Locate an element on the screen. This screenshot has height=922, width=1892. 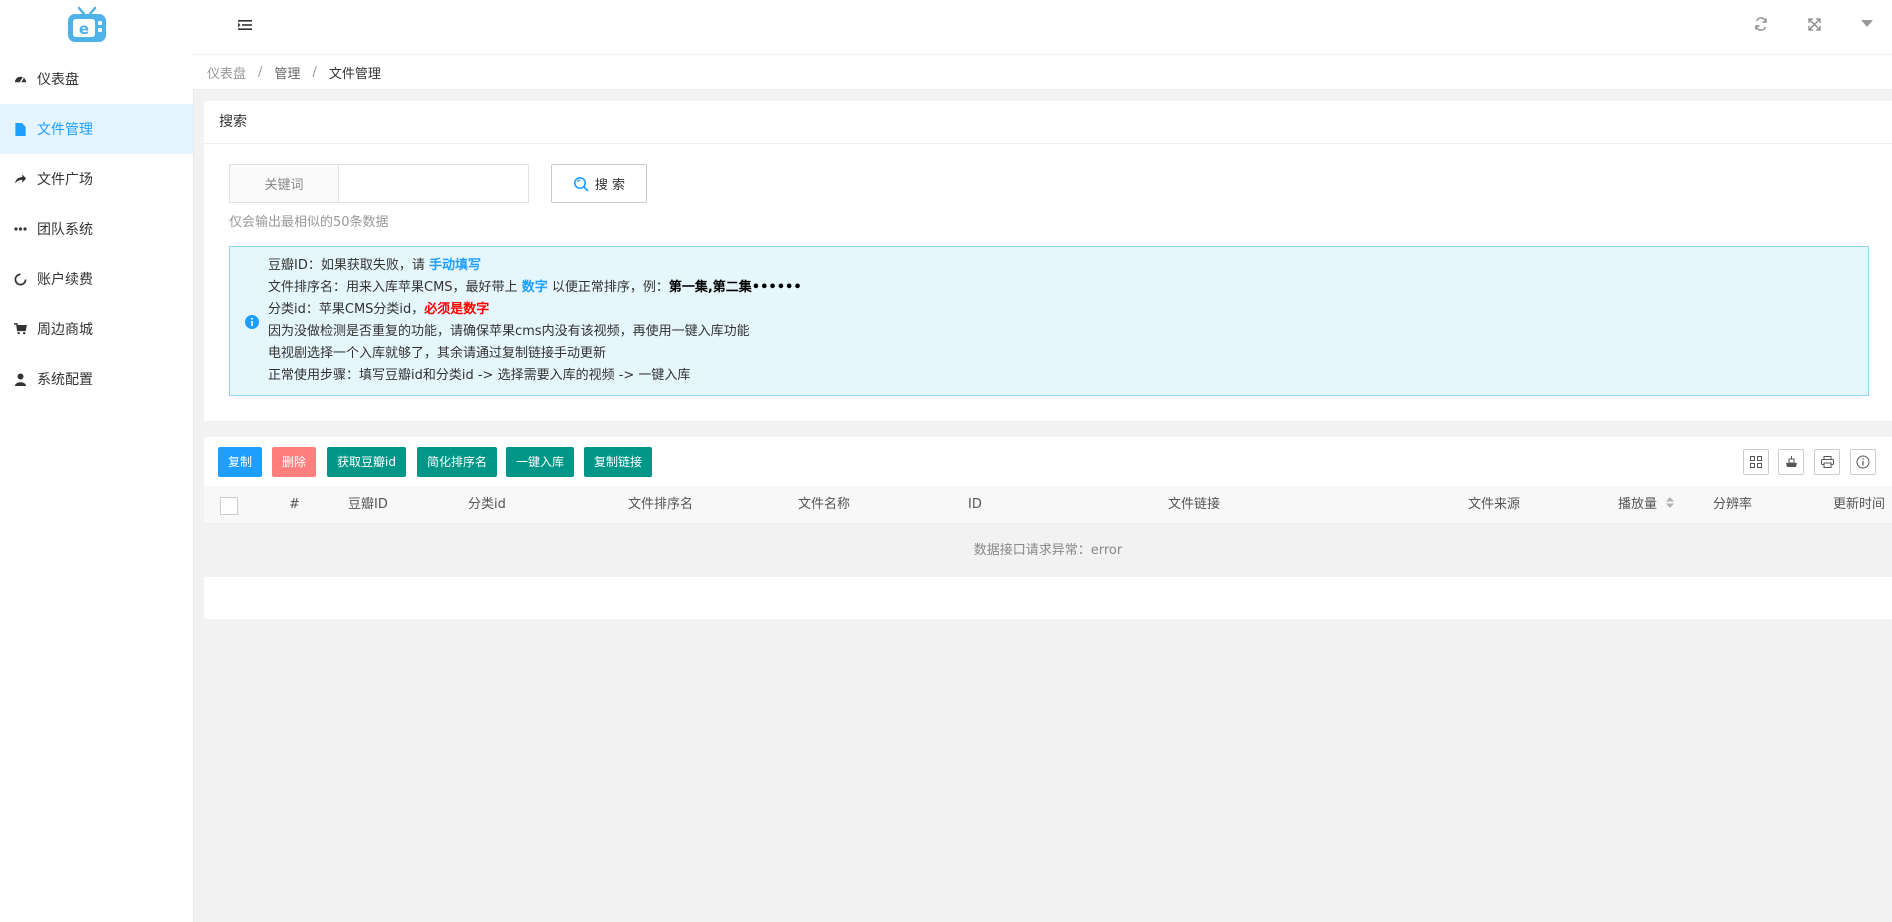
sidebar-item-label: 文件广场 is located at coordinates (65, 180).